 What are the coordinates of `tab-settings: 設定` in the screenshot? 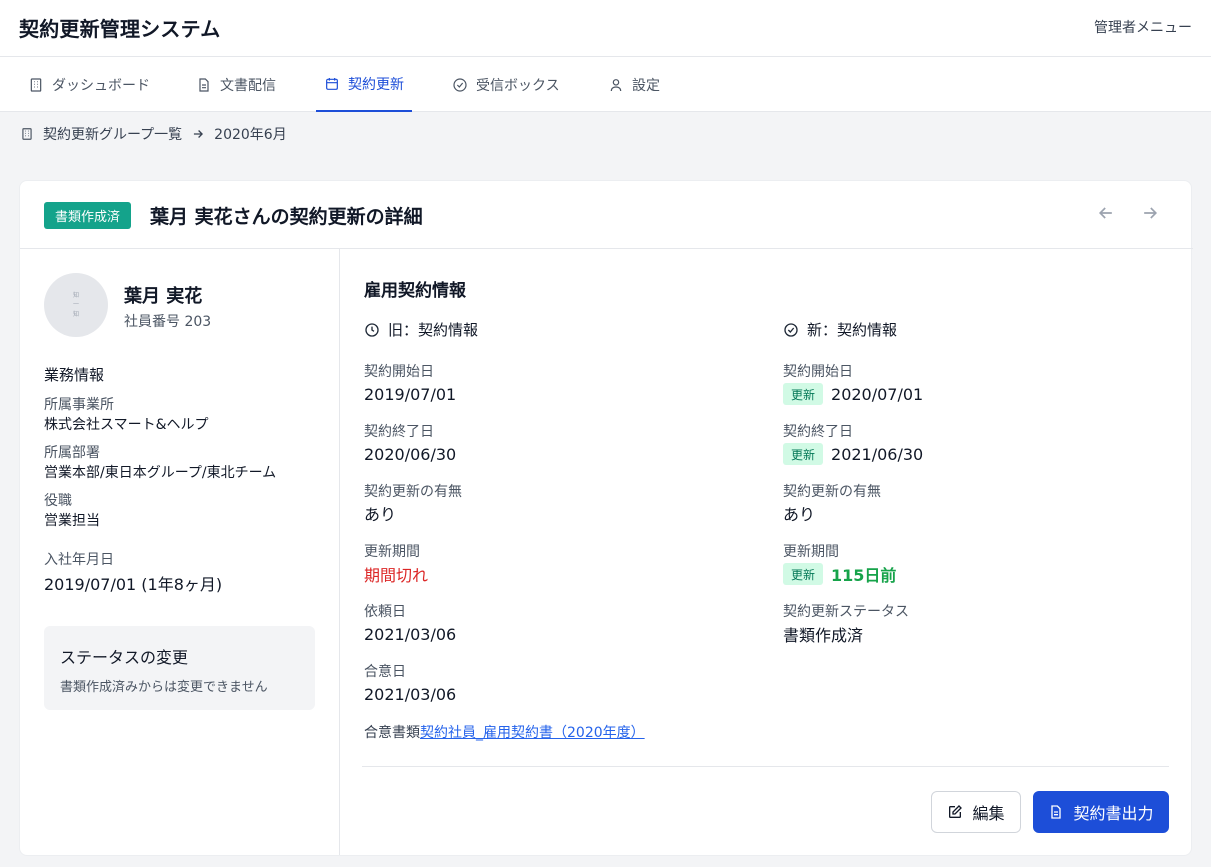 It's located at (634, 84).